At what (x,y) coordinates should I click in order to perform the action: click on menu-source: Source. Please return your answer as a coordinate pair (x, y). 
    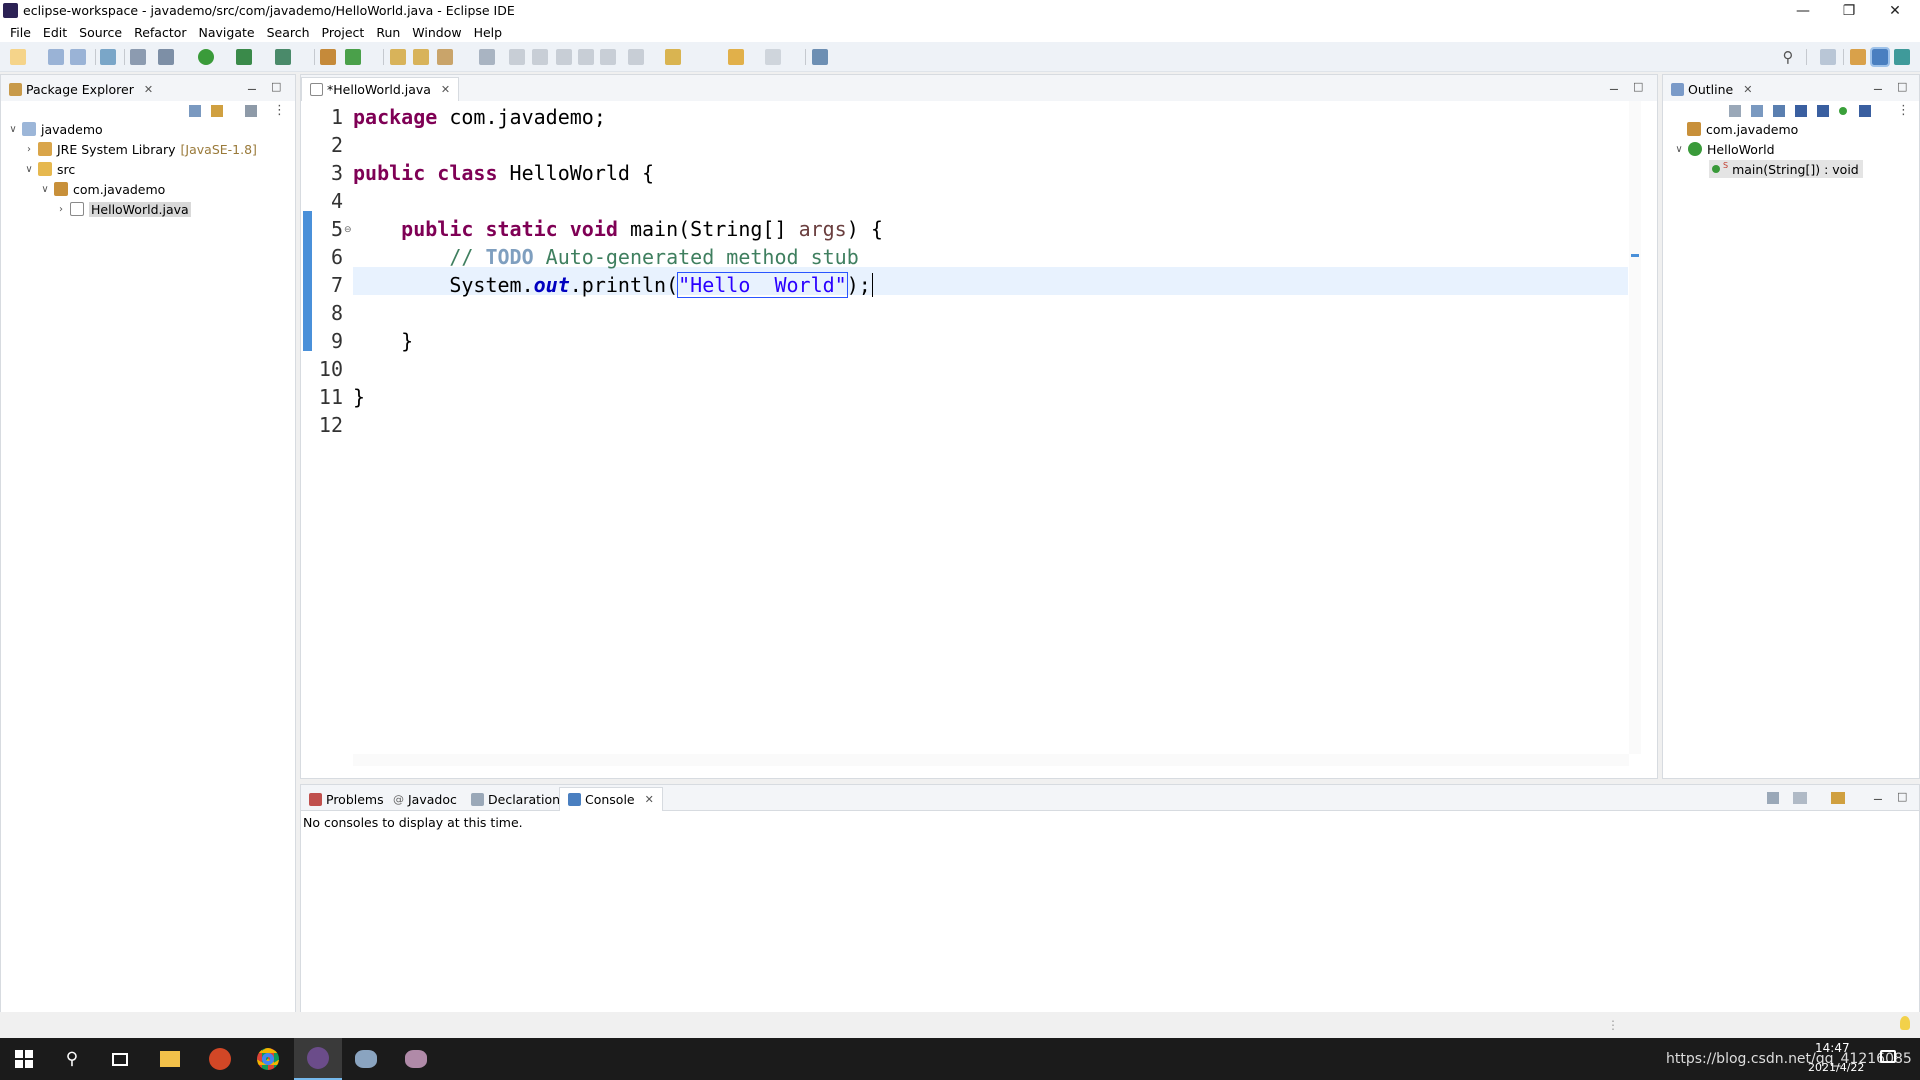
    Looking at the image, I should click on (100, 32).